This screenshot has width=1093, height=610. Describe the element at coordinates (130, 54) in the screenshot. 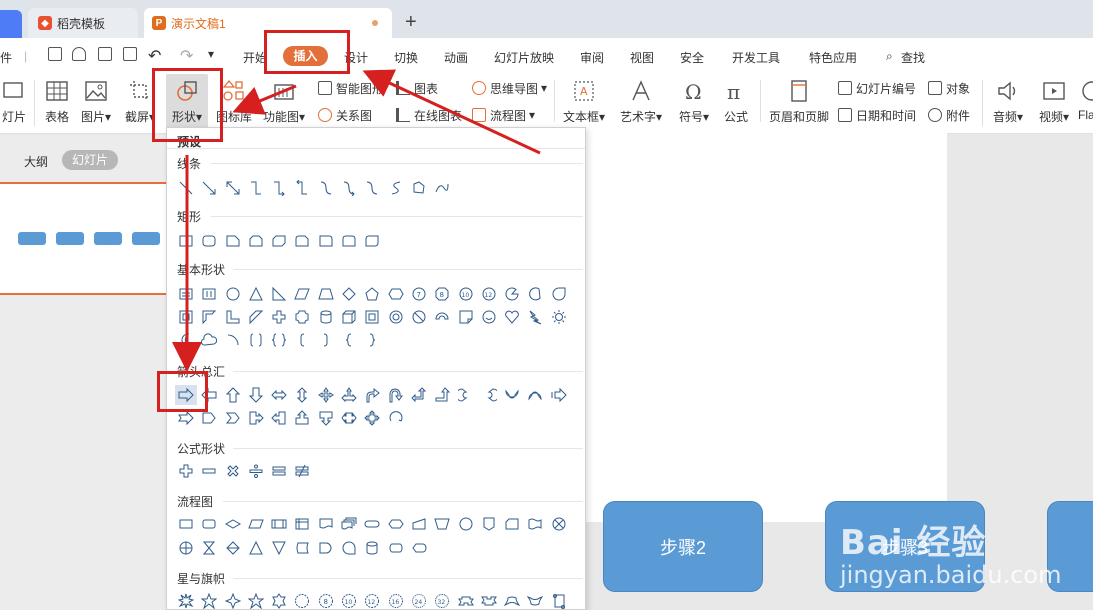

I see `print-preview-icon` at that location.